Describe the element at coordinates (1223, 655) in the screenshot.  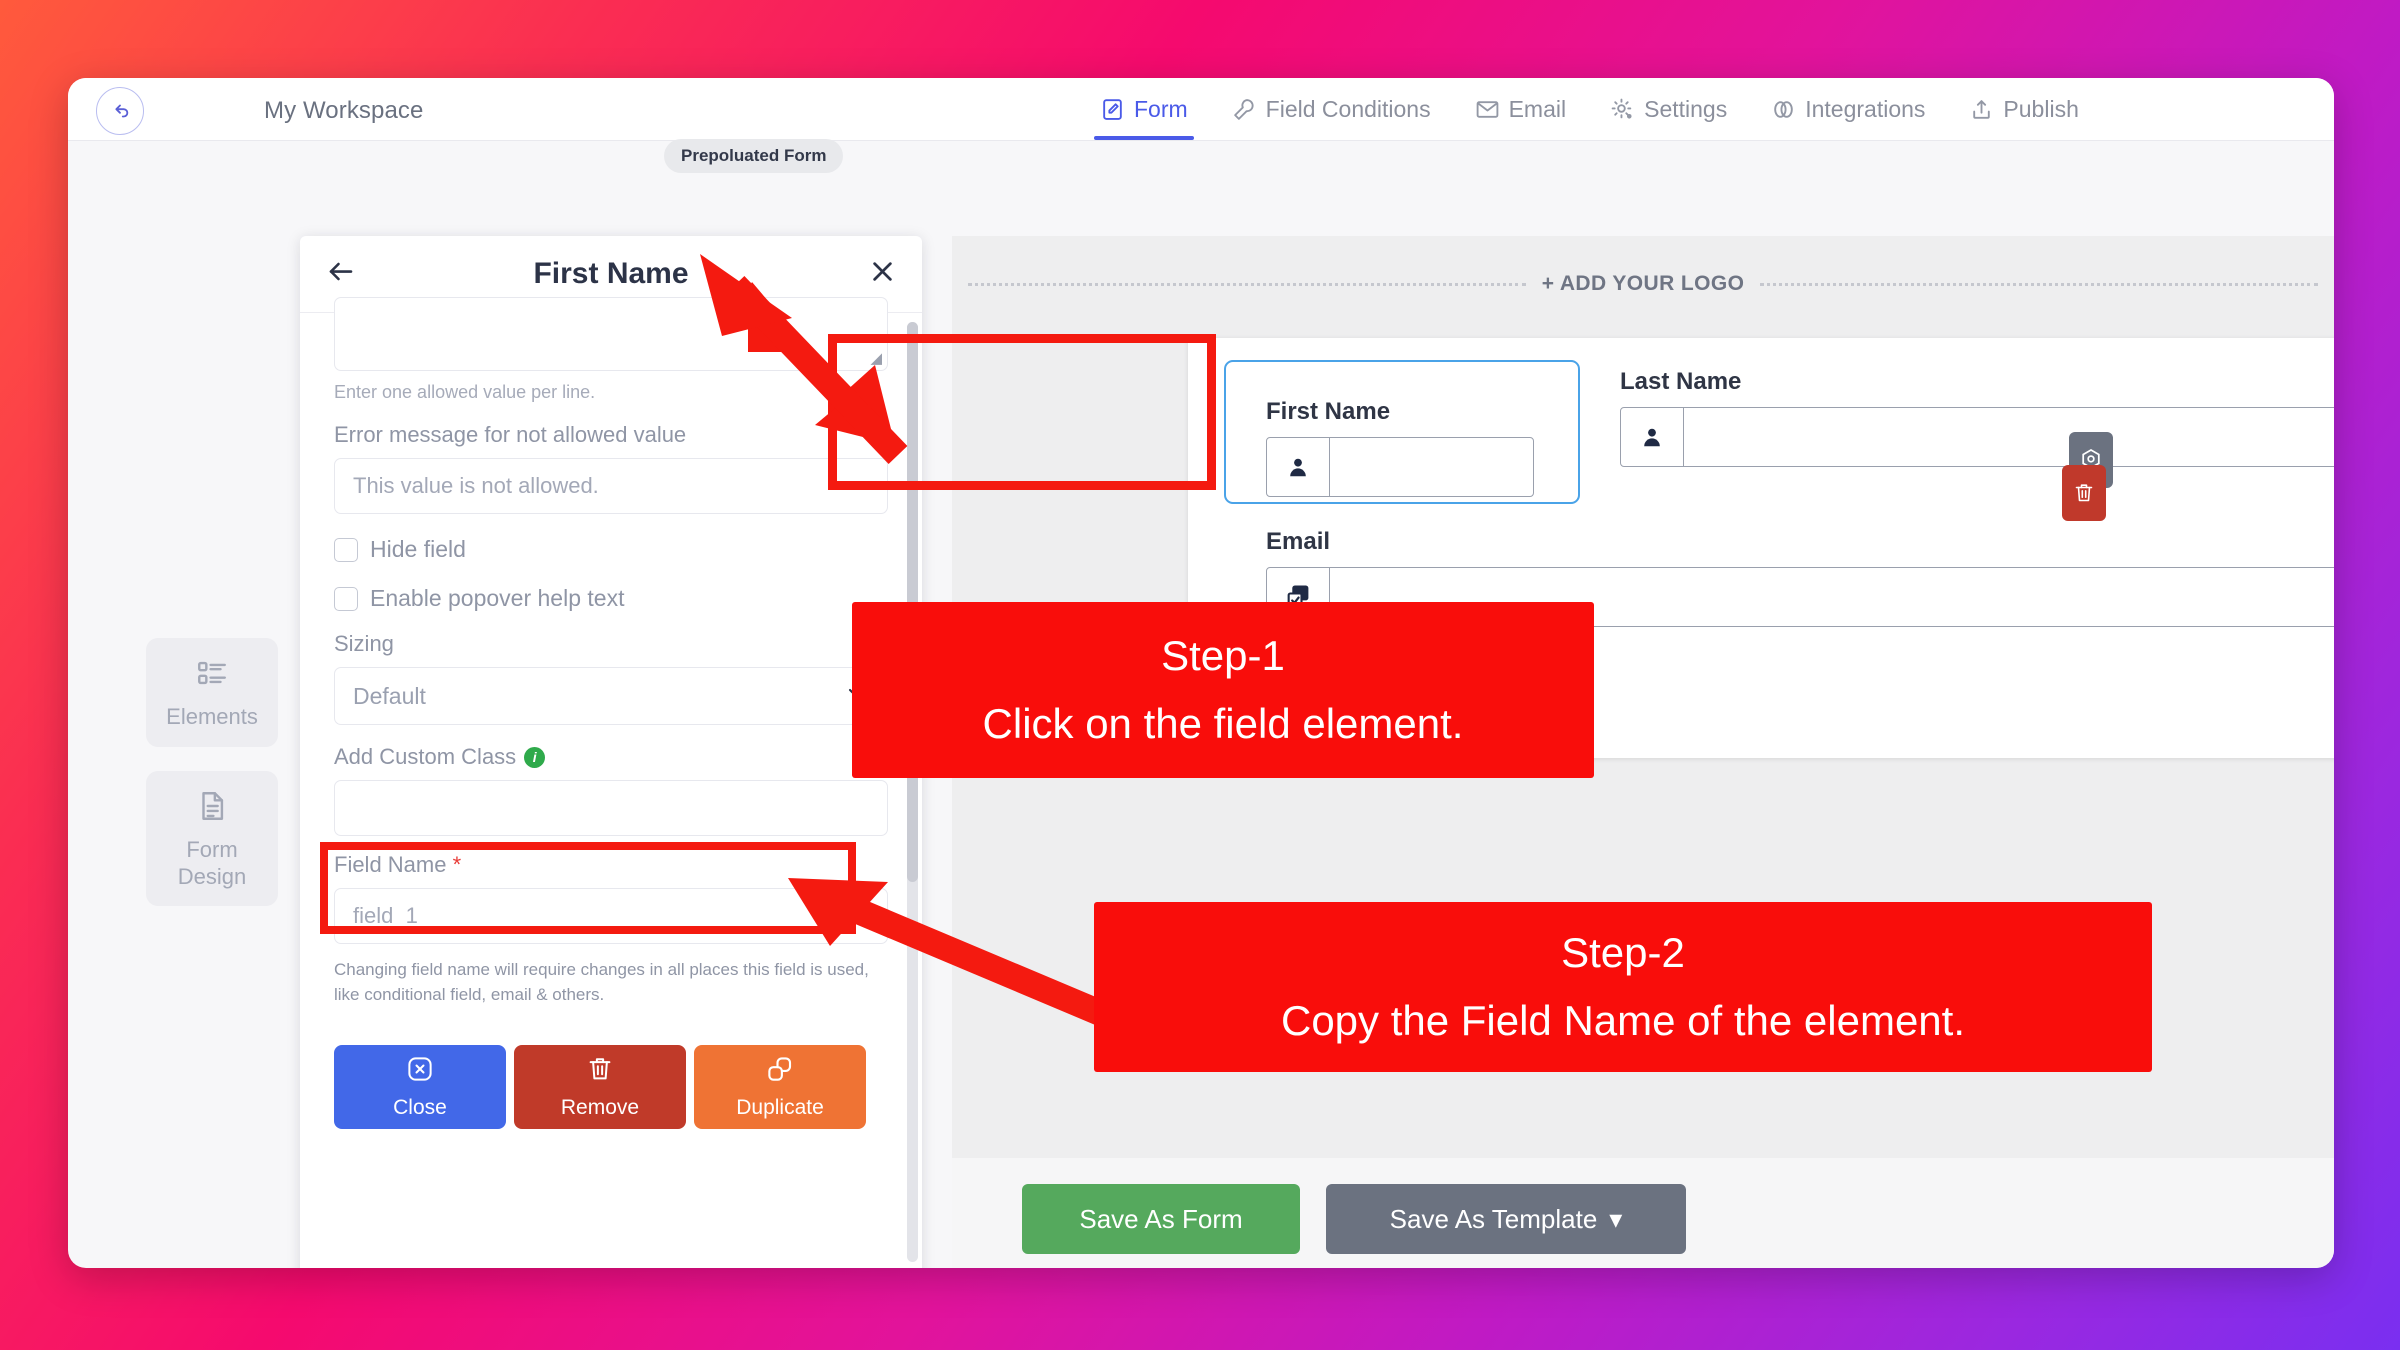
I see `annotation-title: Step-1` at that location.